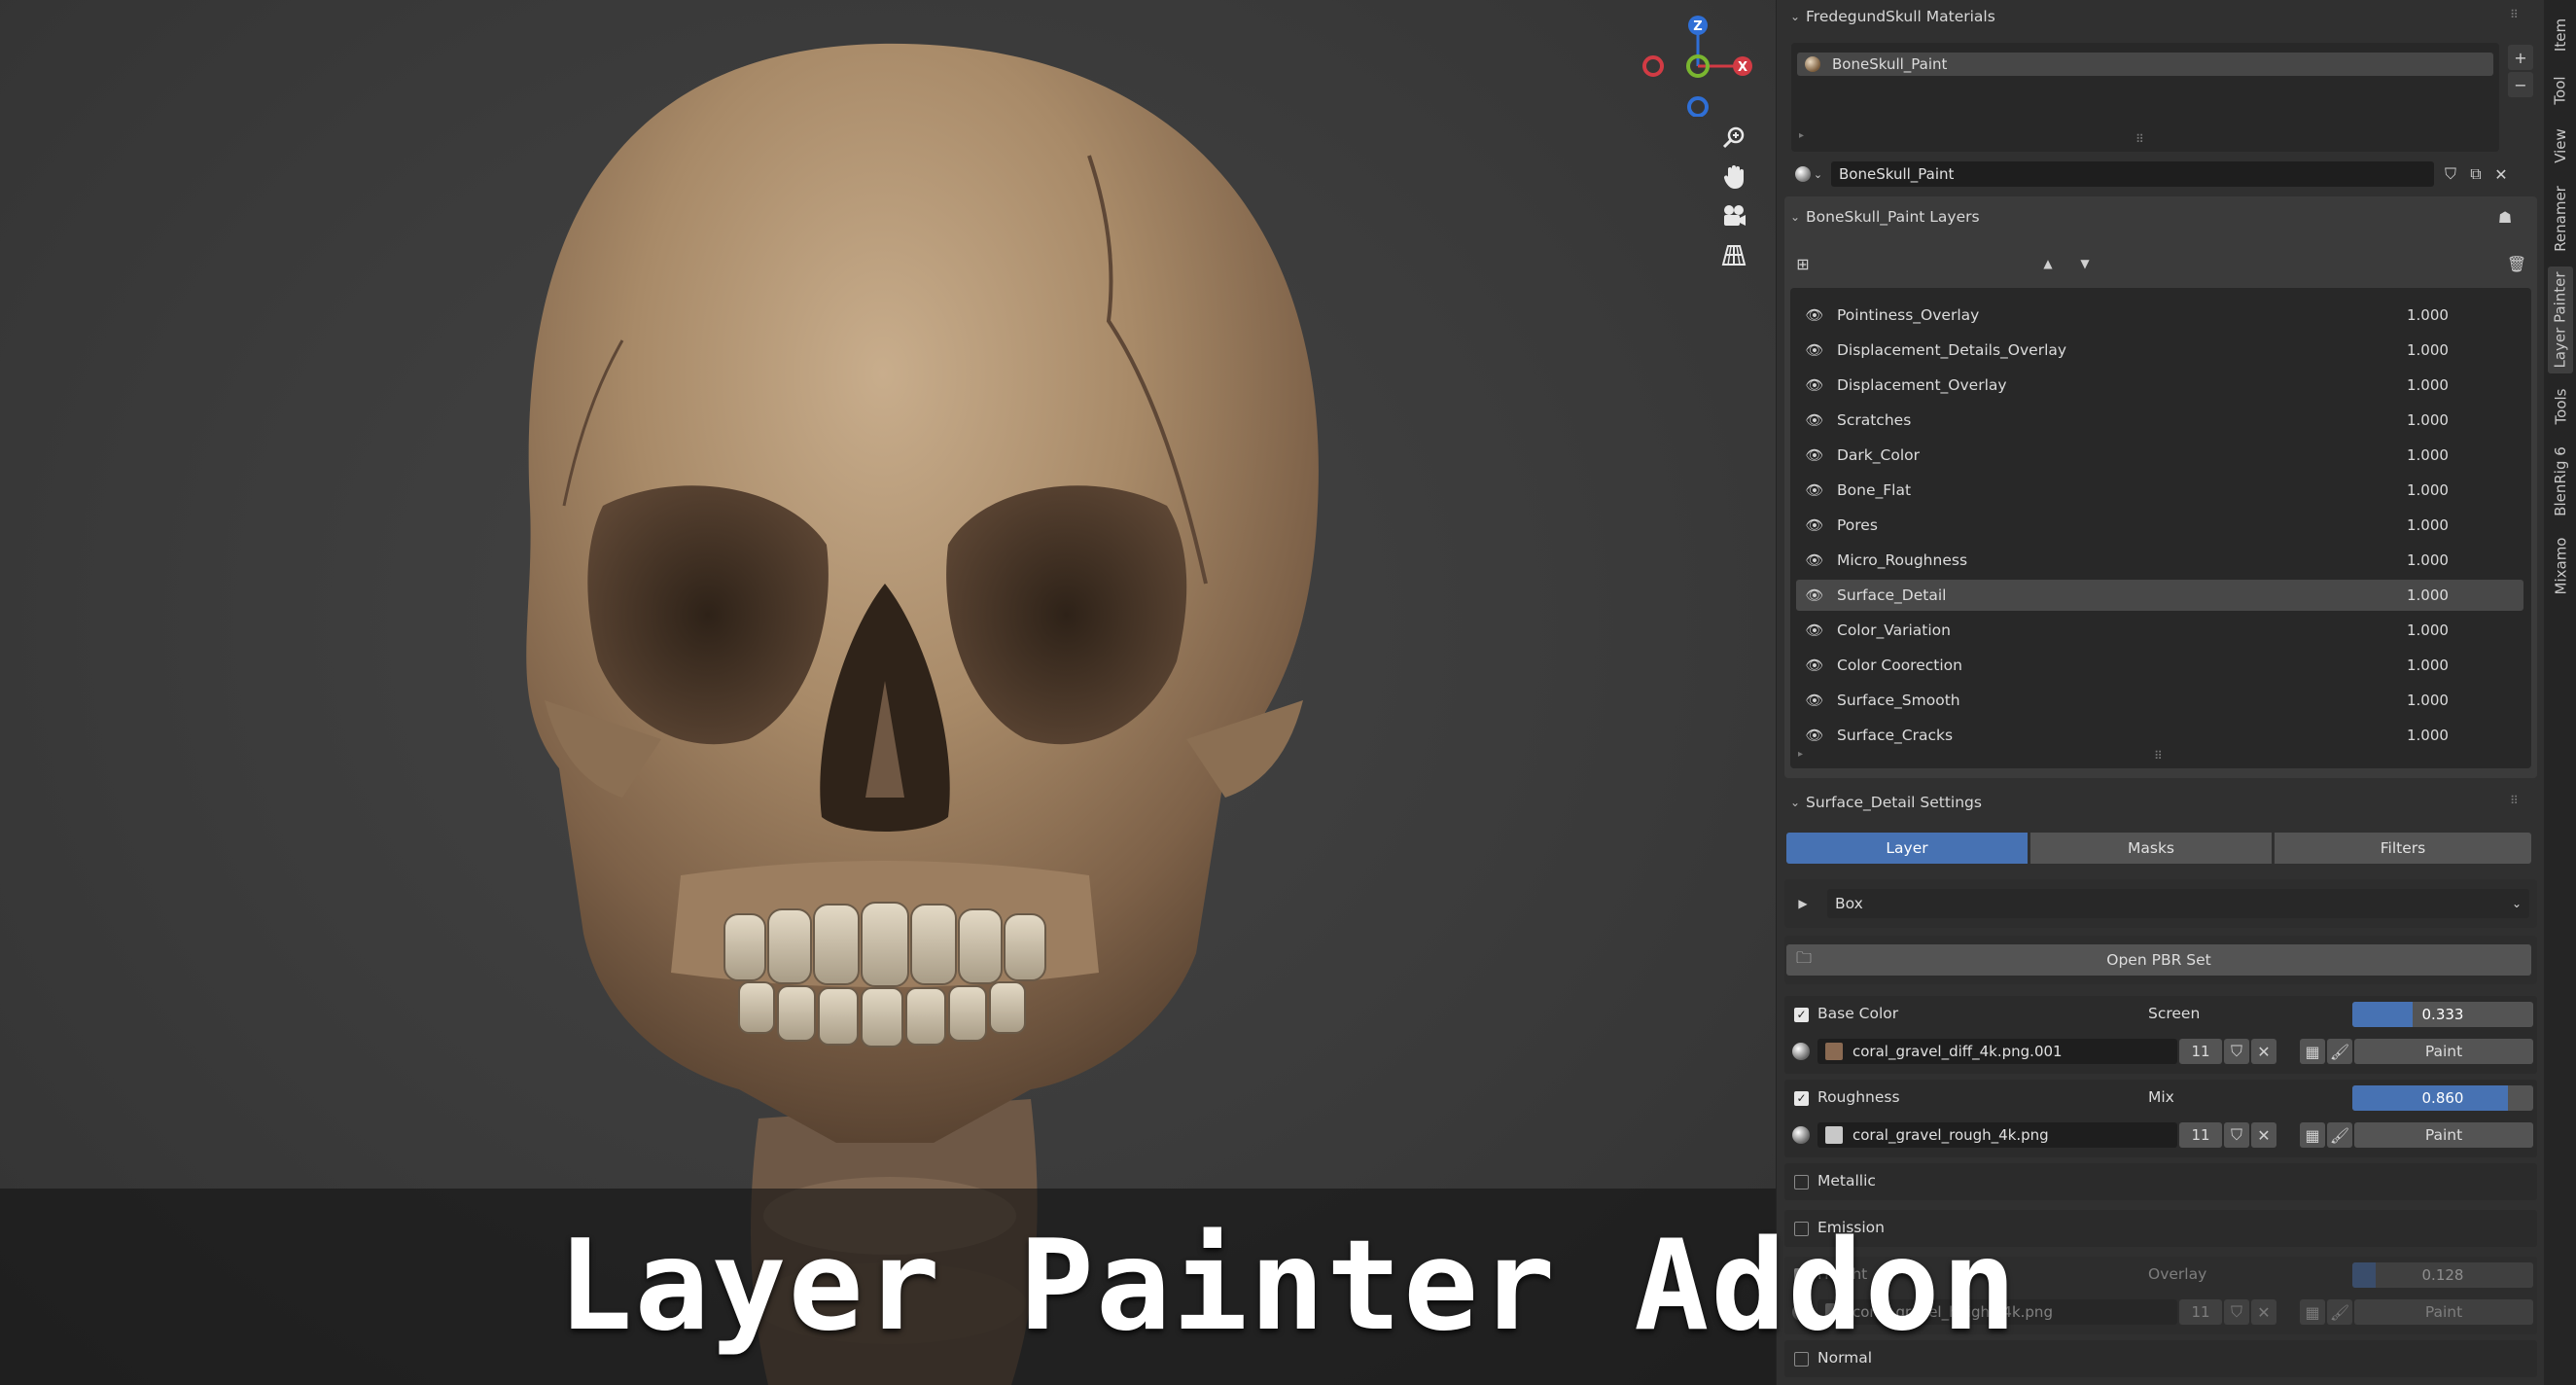 The width and height of the screenshot is (2576, 1385). What do you see at coordinates (2178, 903) in the screenshot?
I see `projection-dropdown: Box ⌄` at bounding box center [2178, 903].